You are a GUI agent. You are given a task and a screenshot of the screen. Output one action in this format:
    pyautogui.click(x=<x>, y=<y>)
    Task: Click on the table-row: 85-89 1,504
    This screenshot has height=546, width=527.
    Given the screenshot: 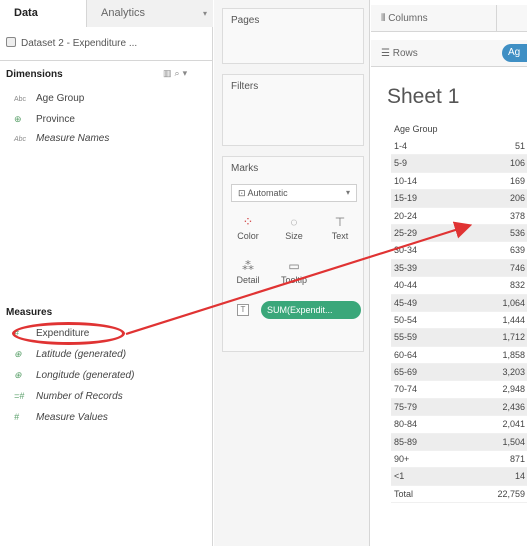 What is the action you would take?
    pyautogui.click(x=459, y=442)
    